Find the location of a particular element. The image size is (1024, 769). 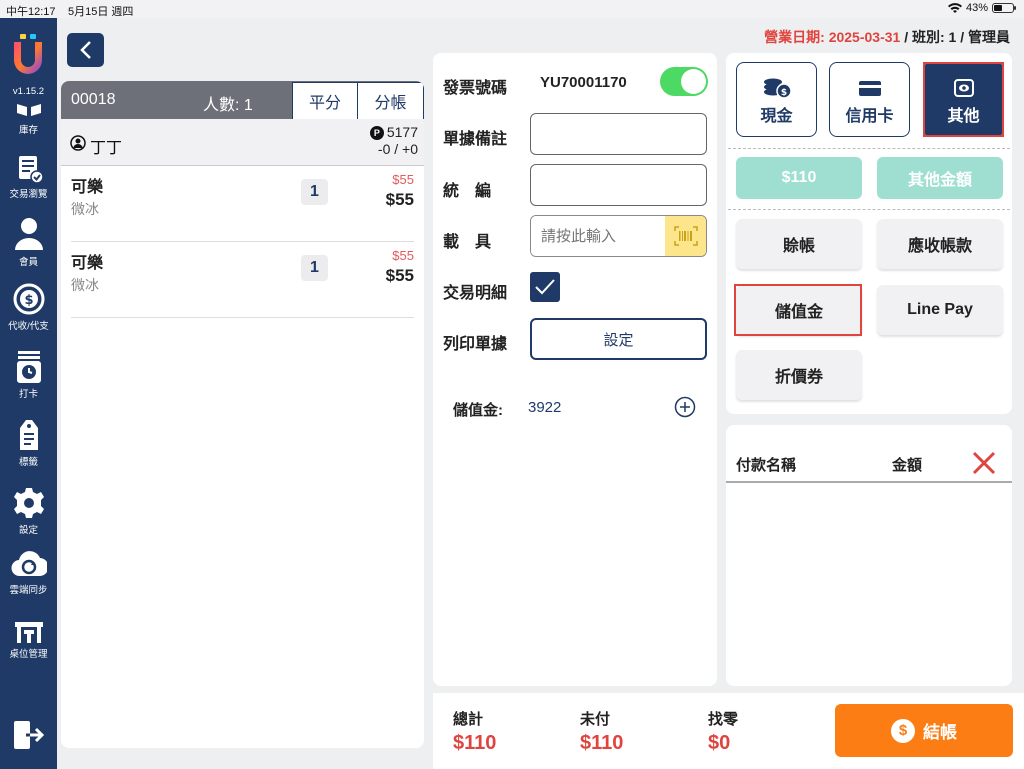

barcode-scan-icon is located at coordinates (685, 236).